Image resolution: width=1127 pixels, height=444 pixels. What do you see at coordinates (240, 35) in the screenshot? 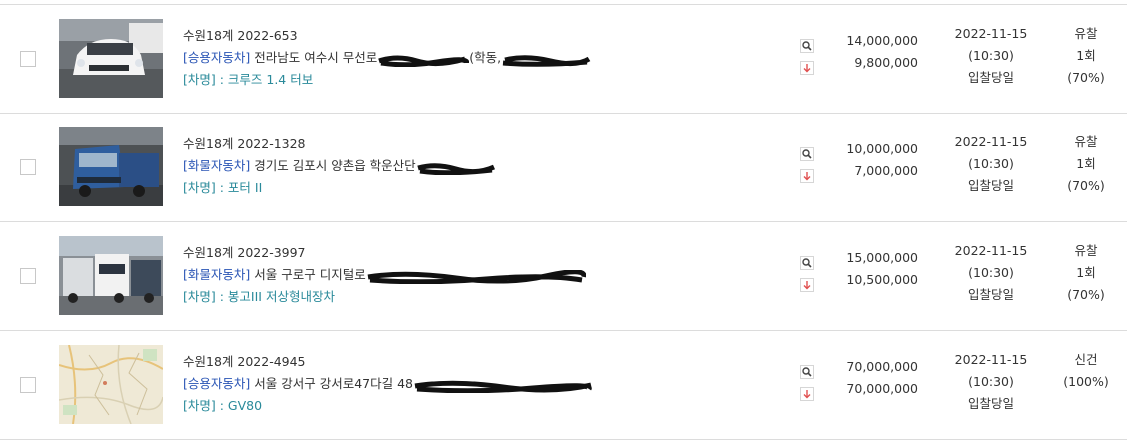
I see `case-number: 수원18계 2022-653` at bounding box center [240, 35].